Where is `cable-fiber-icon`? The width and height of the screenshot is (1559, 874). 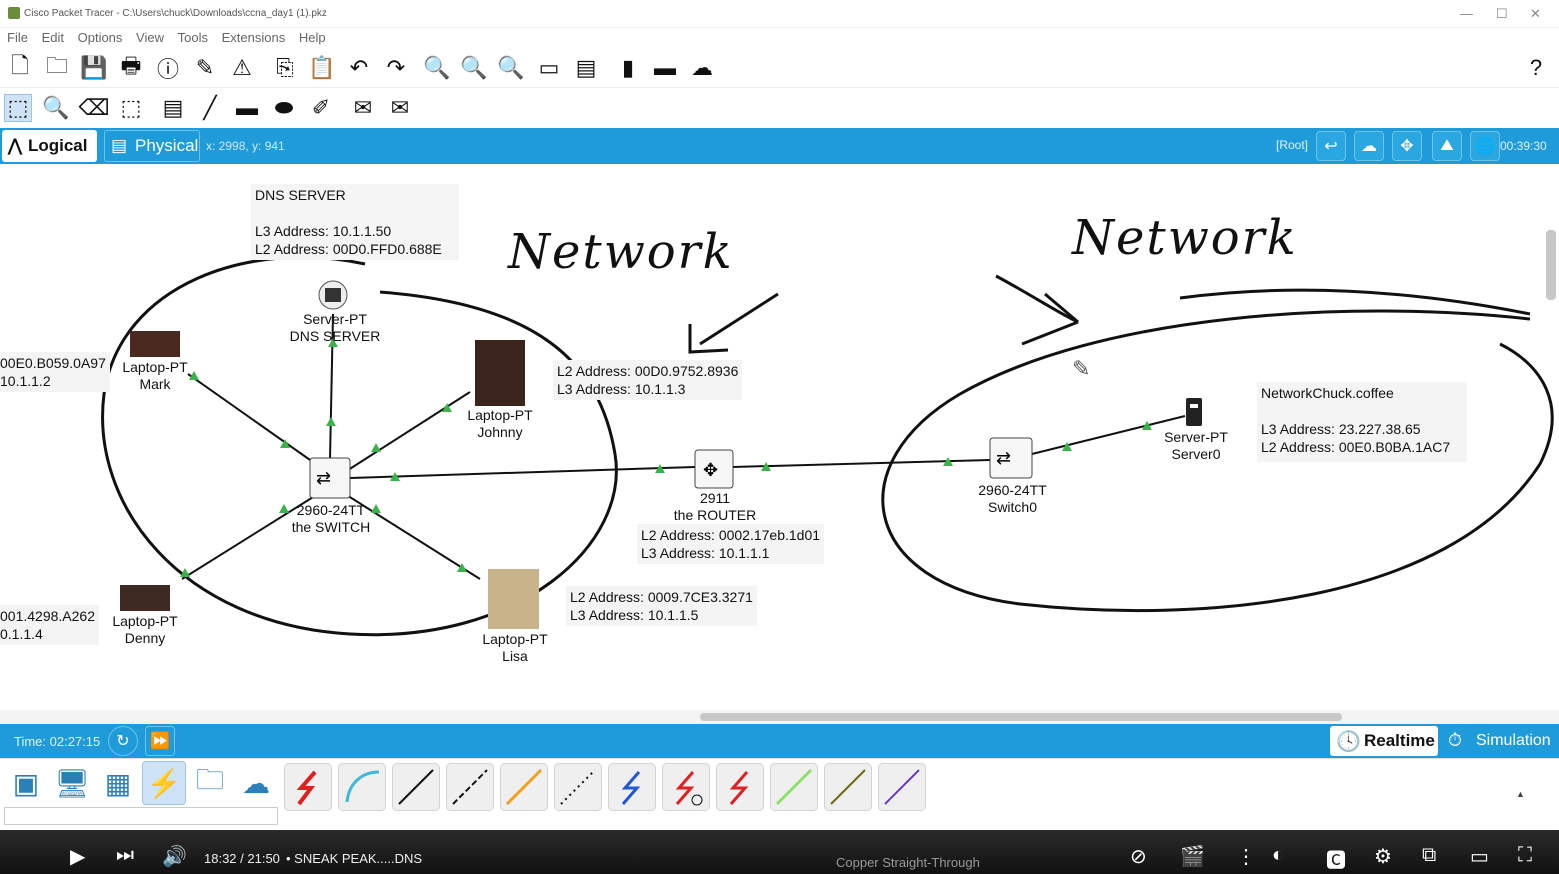
cable-fiber-icon is located at coordinates (524, 787).